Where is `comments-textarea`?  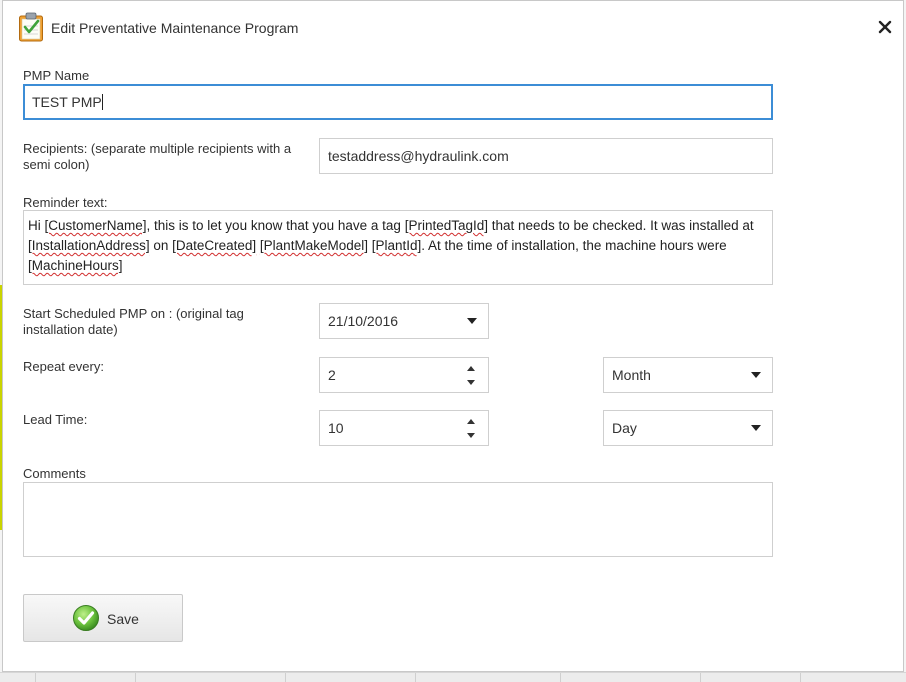 comments-textarea is located at coordinates (398, 519).